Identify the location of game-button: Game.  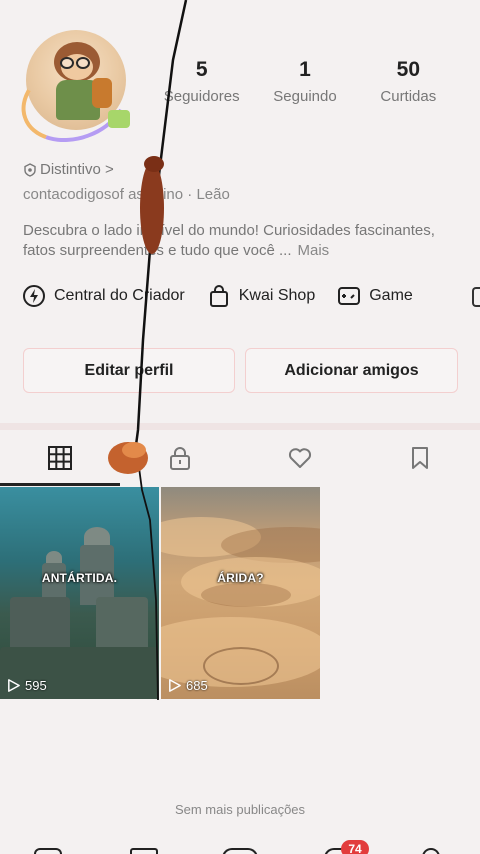
(375, 296).